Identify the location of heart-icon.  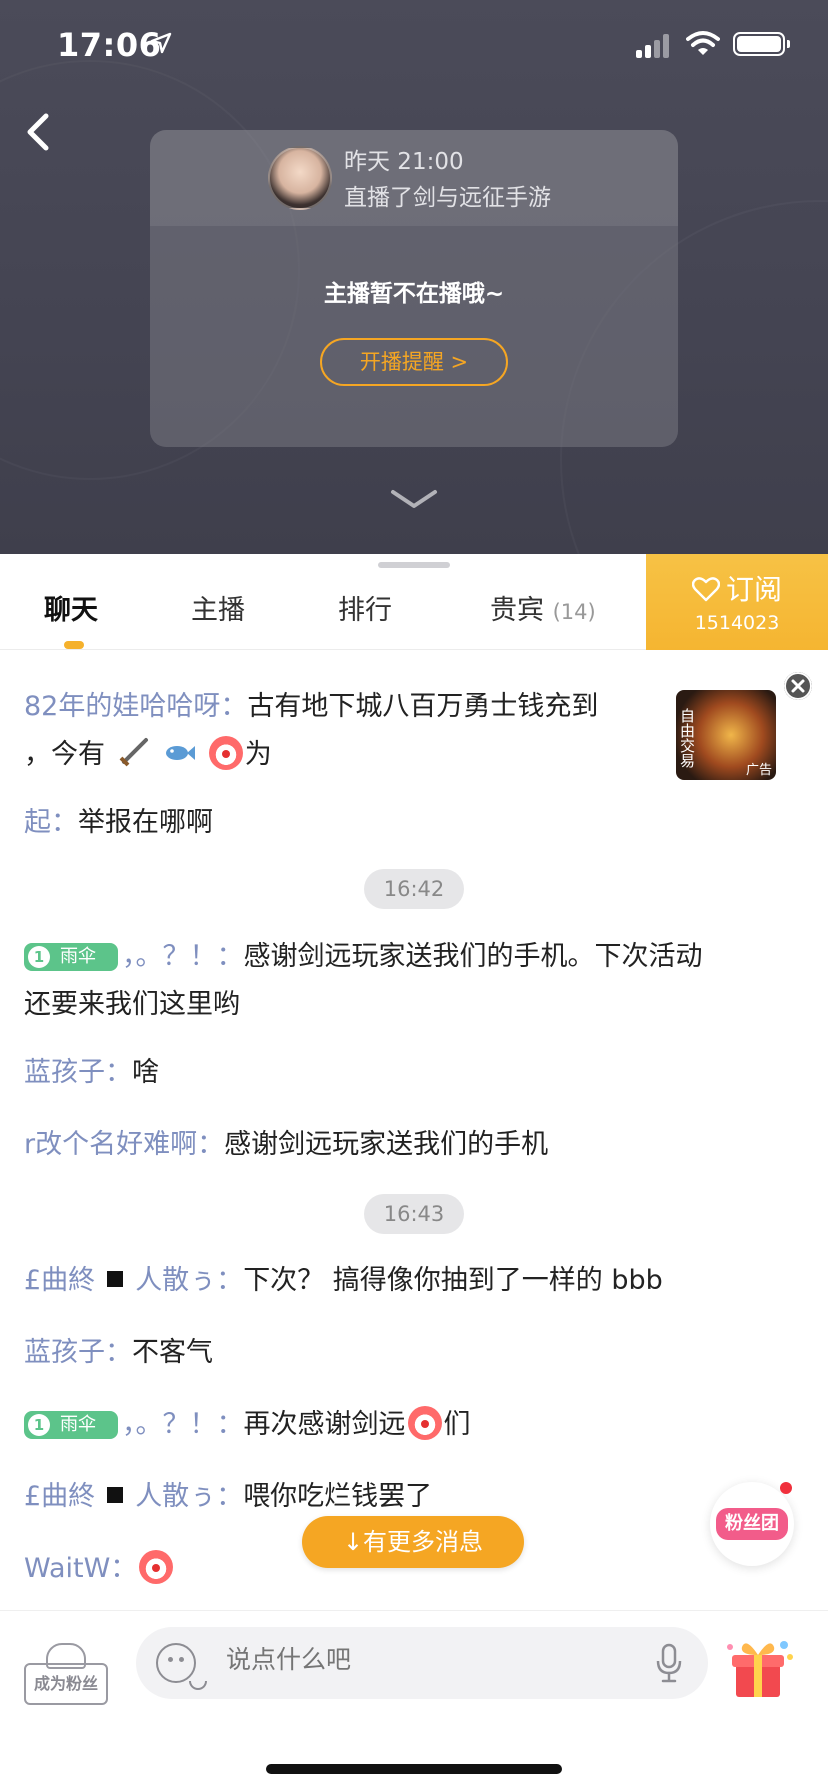
(705, 589).